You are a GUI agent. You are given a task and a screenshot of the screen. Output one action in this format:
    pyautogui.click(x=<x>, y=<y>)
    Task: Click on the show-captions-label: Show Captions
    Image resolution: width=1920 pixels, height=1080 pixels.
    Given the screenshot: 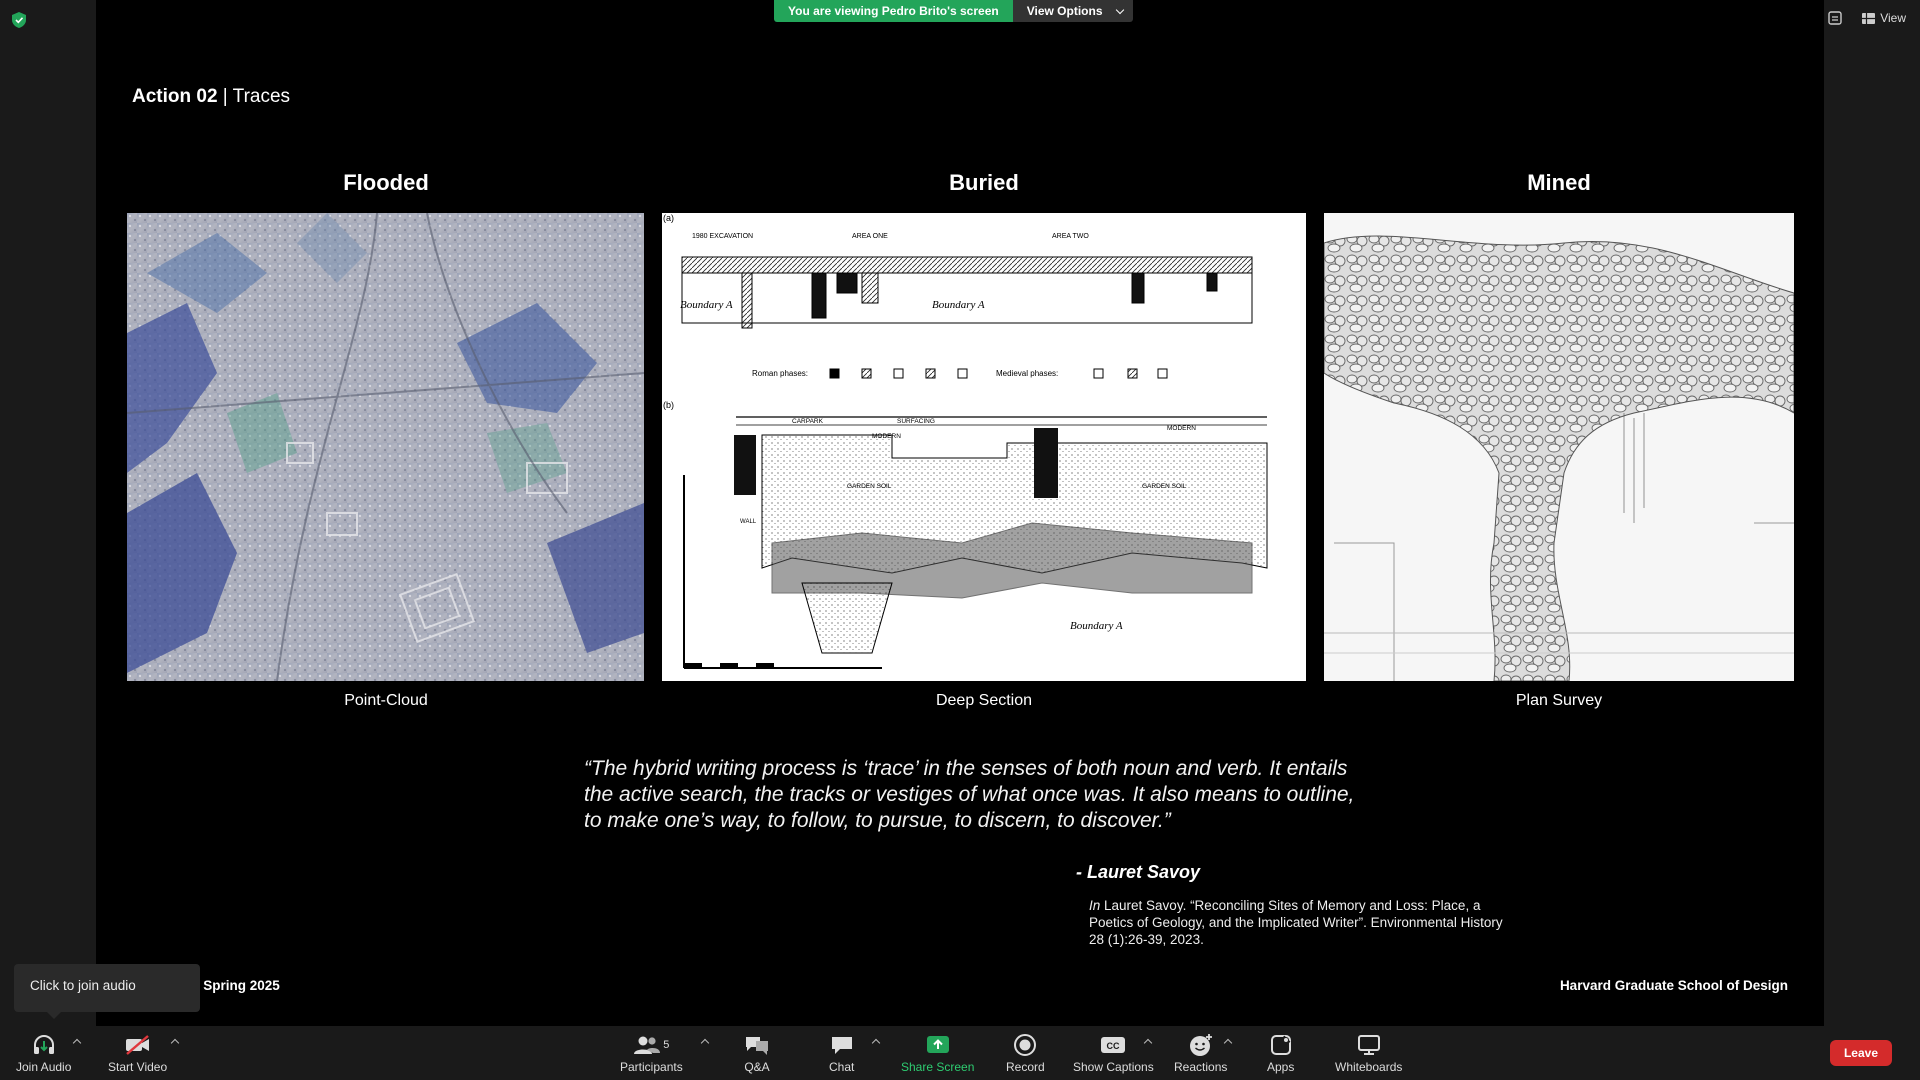 What is the action you would take?
    pyautogui.click(x=1113, y=1067)
    